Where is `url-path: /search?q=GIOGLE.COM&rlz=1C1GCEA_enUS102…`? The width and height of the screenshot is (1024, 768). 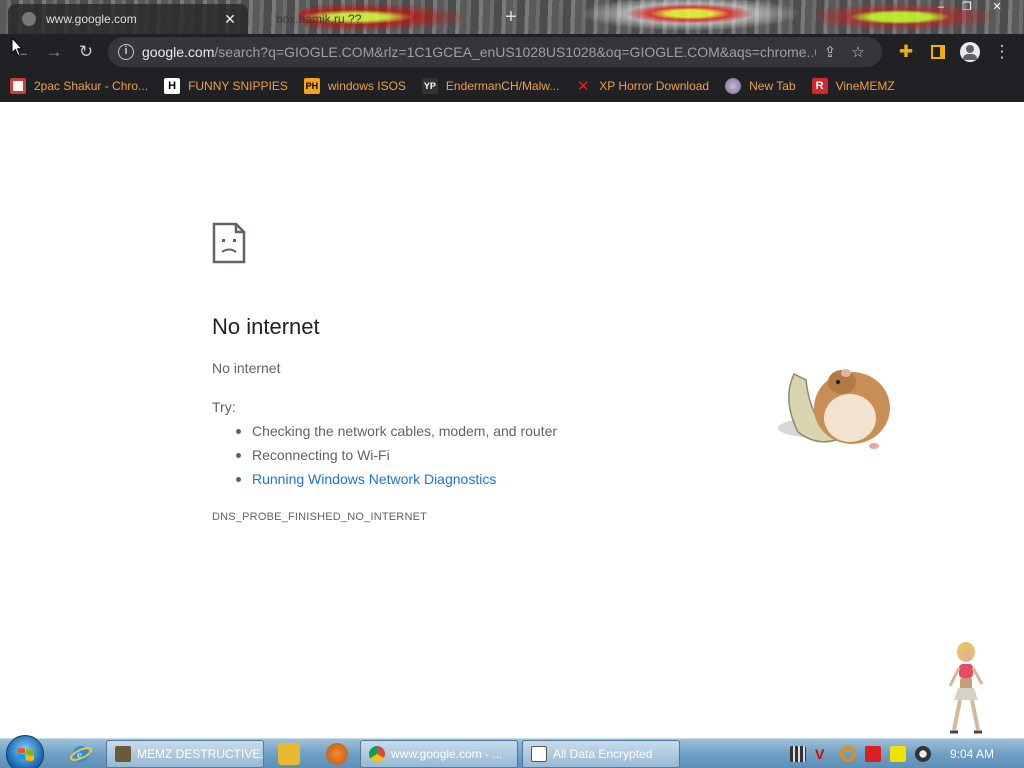 url-path: /search?q=GIOGLE.COM&rlz=1C1GCEA_enUS102… is located at coordinates (515, 52).